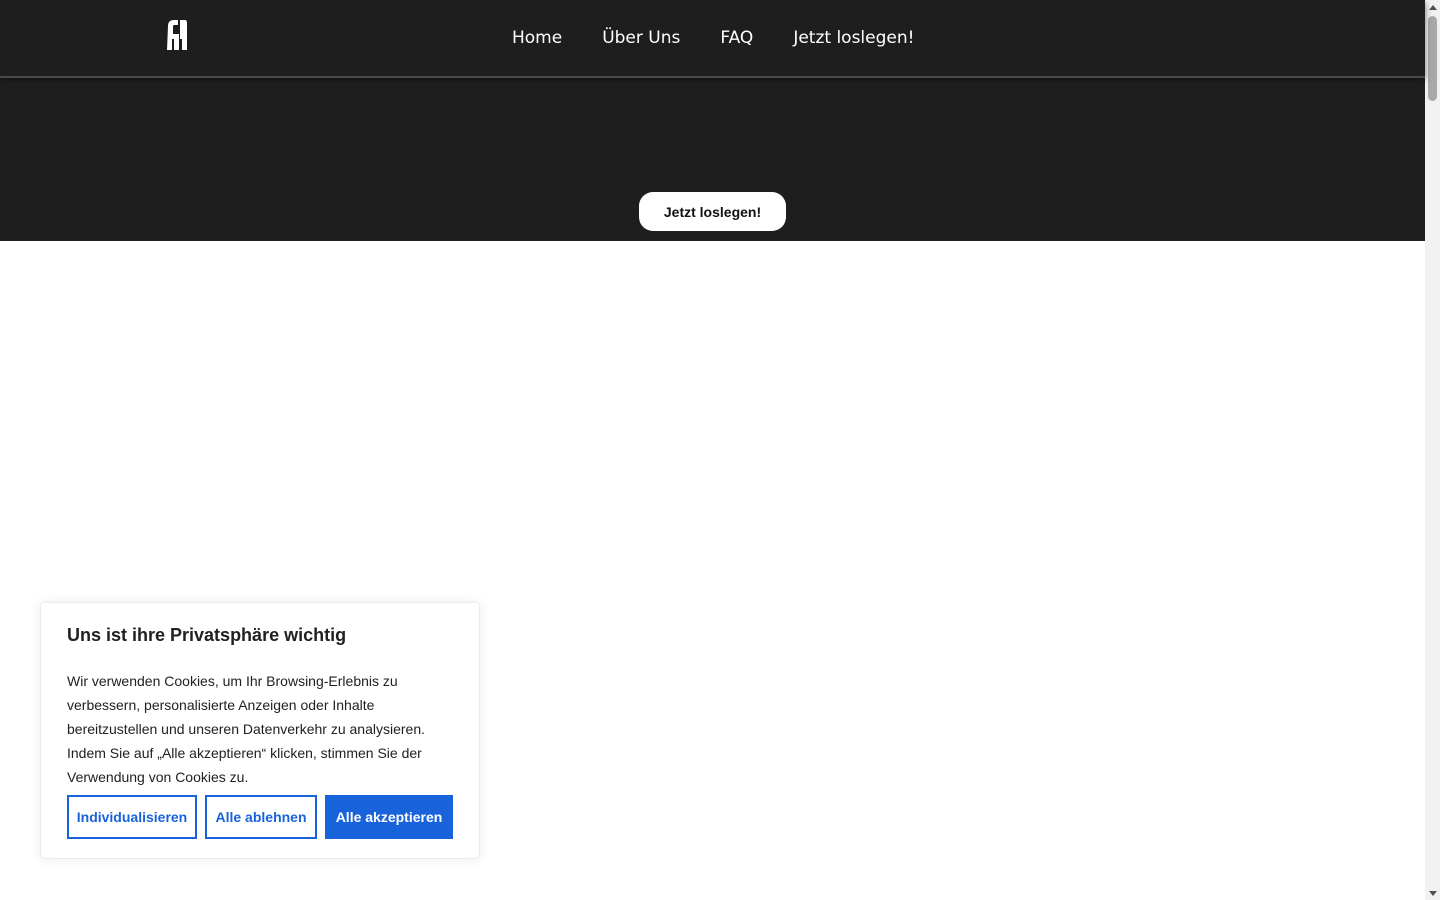 The width and height of the screenshot is (1440, 900). What do you see at coordinates (641, 38) in the screenshot?
I see `nav-link-about: Über Uns` at bounding box center [641, 38].